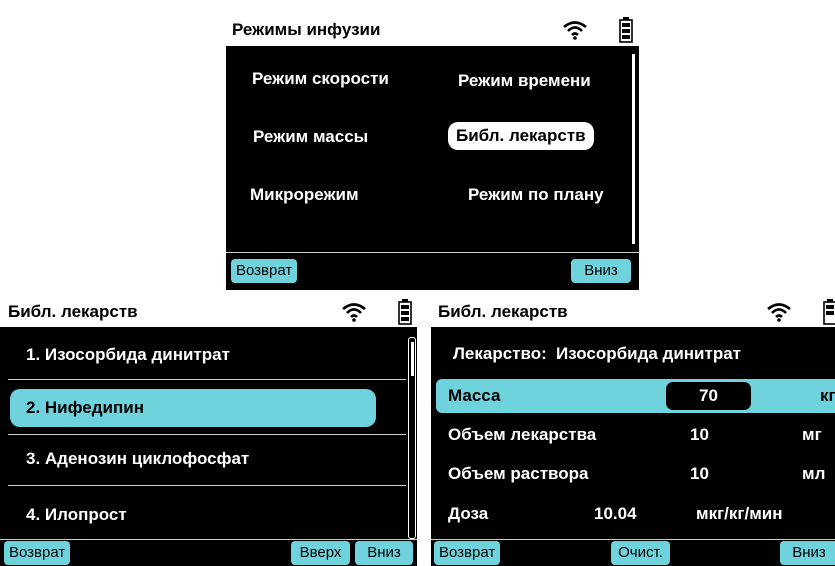 This screenshot has height=566, width=835. Describe the element at coordinates (633, 474) in the screenshot. I see `param-row-solution-volume: Объем раствора 10 мл` at that location.